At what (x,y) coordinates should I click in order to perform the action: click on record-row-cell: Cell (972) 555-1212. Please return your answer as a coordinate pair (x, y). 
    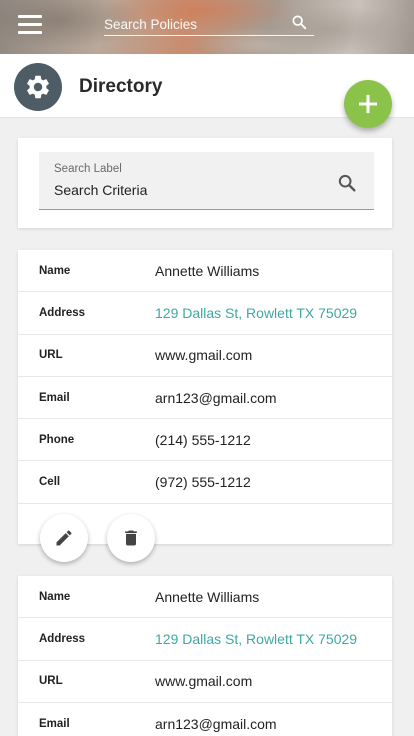
    Looking at the image, I should click on (205, 482).